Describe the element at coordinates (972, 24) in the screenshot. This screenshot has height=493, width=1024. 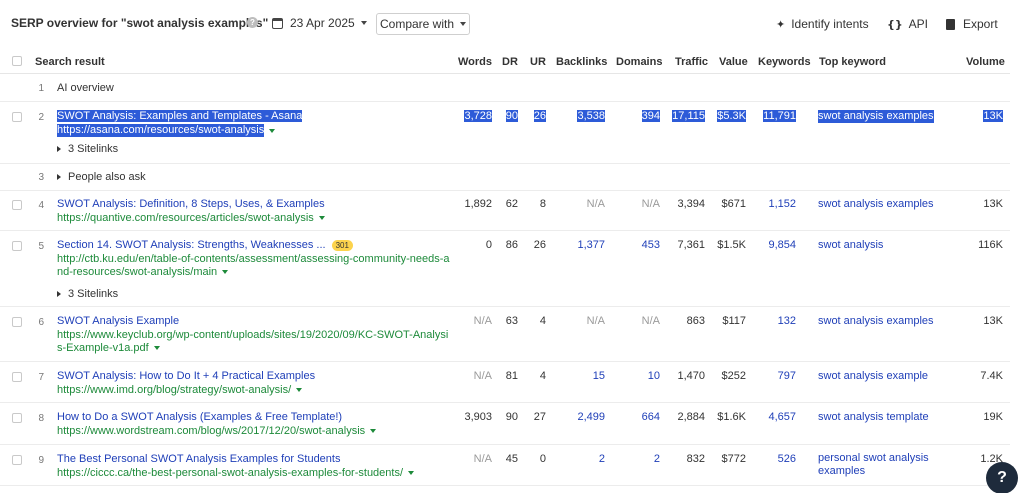
I see `export-button: Export` at that location.